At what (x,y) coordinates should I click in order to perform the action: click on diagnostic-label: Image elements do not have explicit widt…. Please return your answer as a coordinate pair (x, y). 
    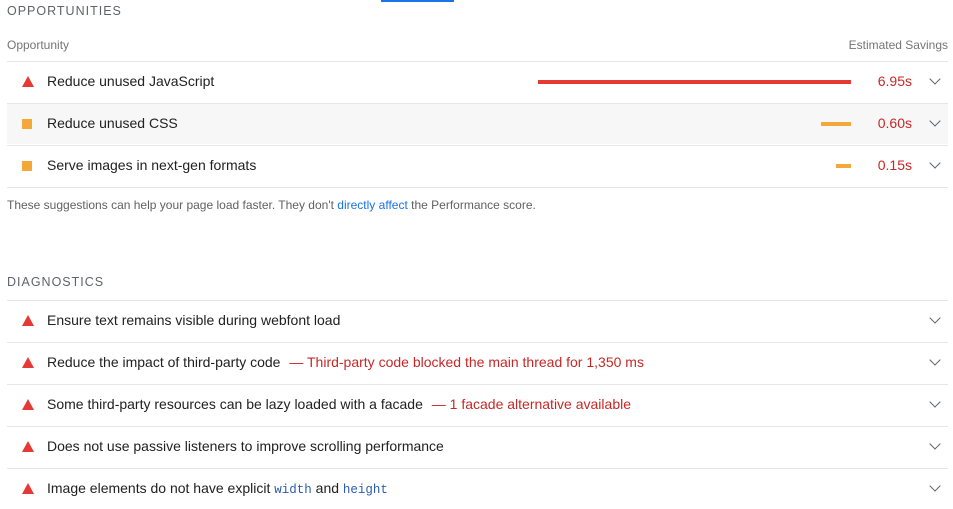
    Looking at the image, I should click on (217, 488).